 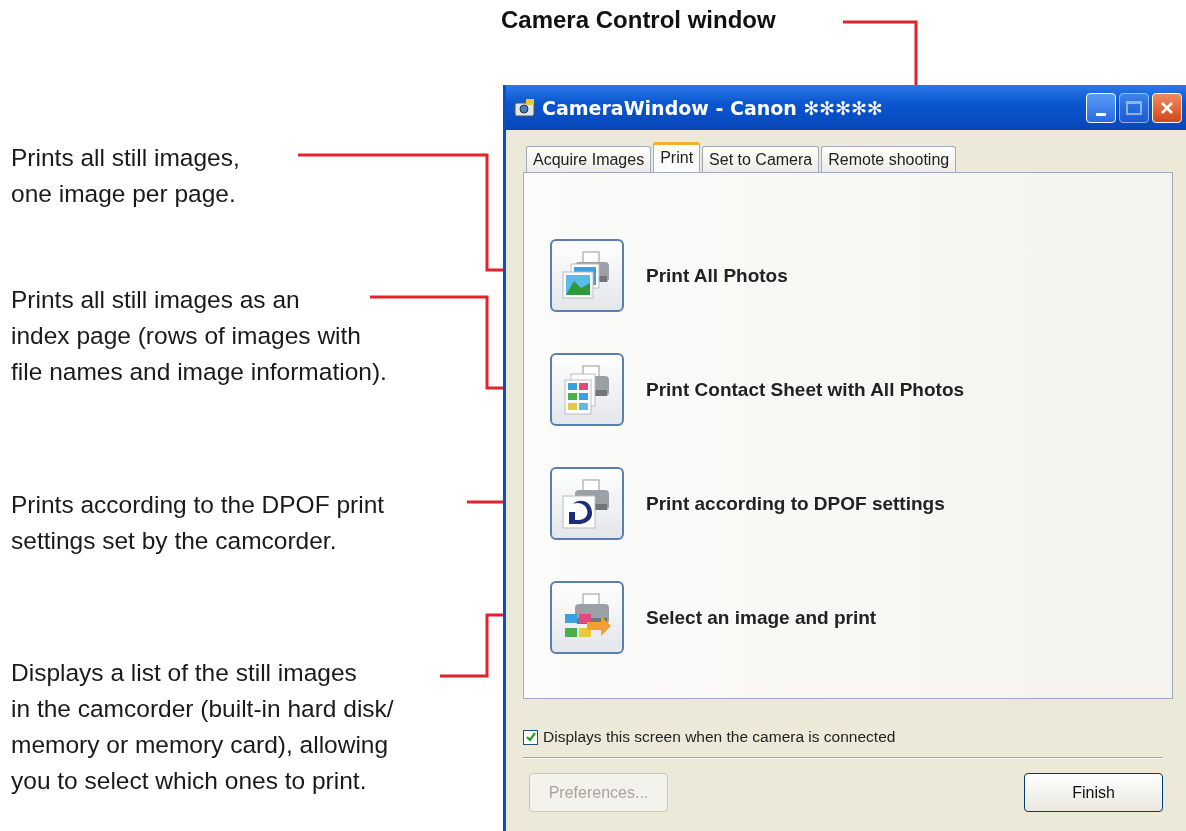 What do you see at coordinates (805, 389) in the screenshot?
I see `action-label: Print Contact Sheet with All Photos` at bounding box center [805, 389].